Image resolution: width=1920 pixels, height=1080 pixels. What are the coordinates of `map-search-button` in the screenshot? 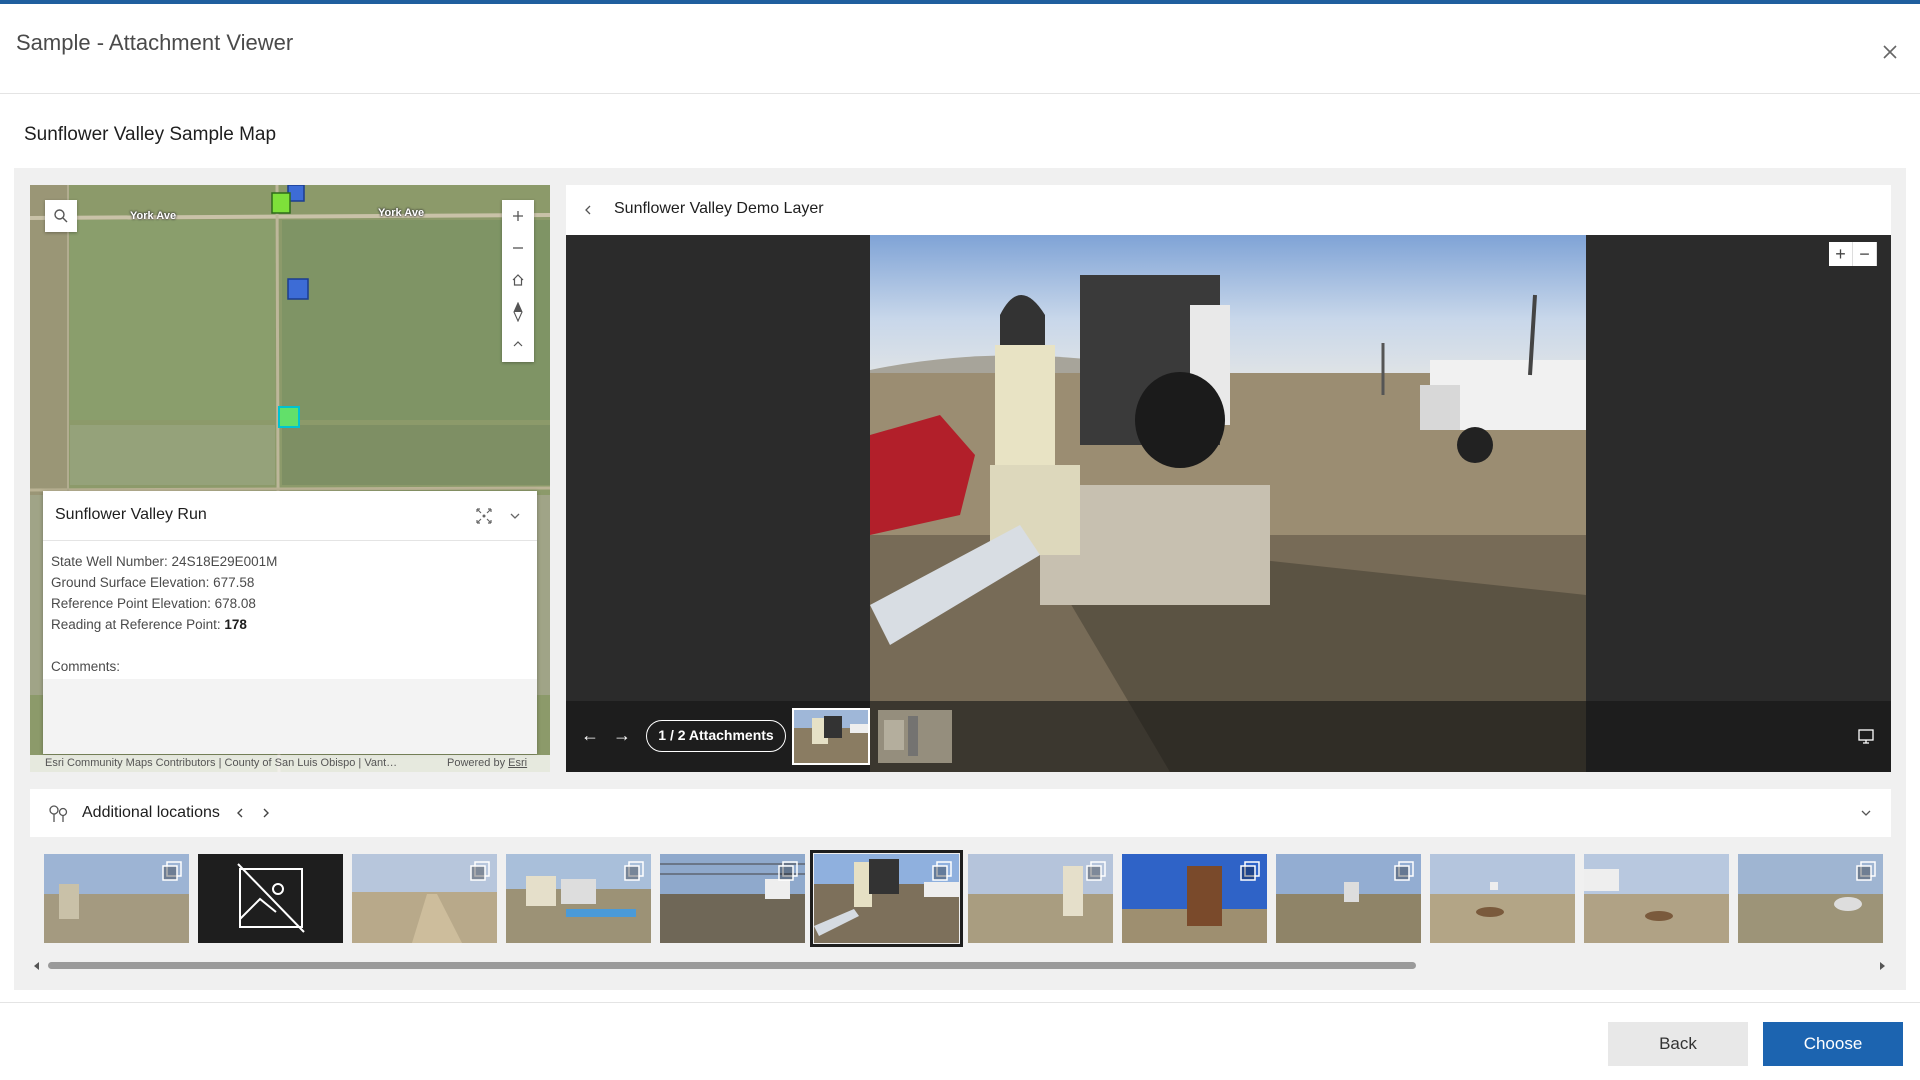 It's located at (61, 216).